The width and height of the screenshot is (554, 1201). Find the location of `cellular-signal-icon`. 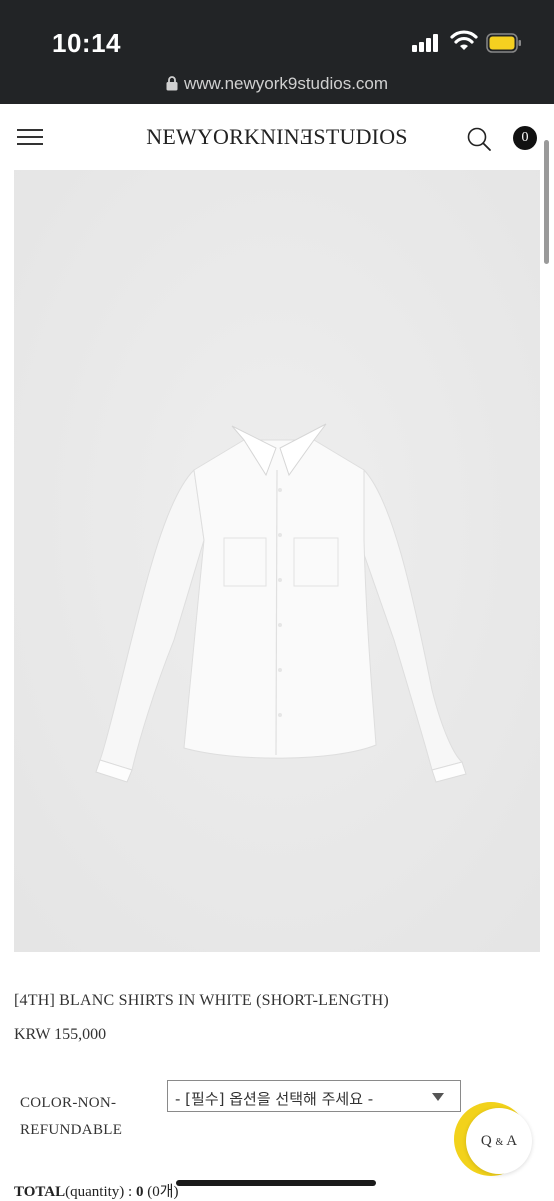

cellular-signal-icon is located at coordinates (427, 43).